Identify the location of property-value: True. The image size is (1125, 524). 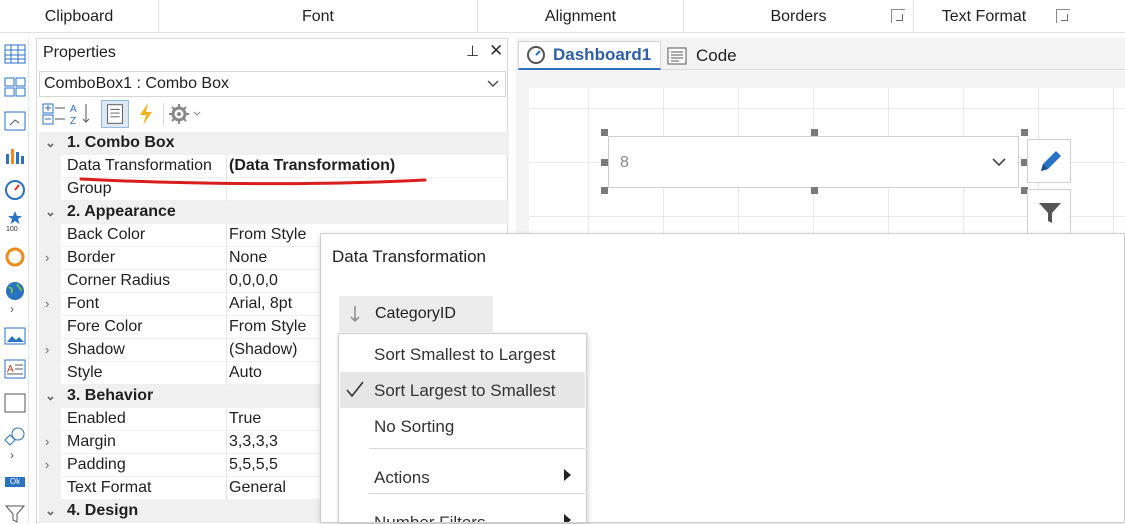
(245, 419).